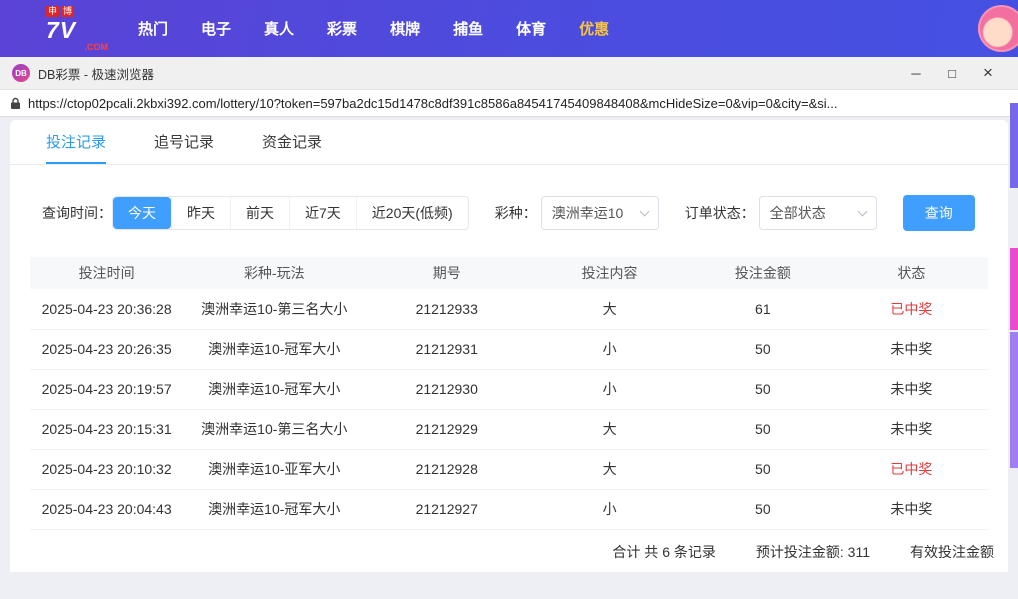 The width and height of the screenshot is (1018, 599). I want to click on nav-item-live: 真人, so click(279, 28).